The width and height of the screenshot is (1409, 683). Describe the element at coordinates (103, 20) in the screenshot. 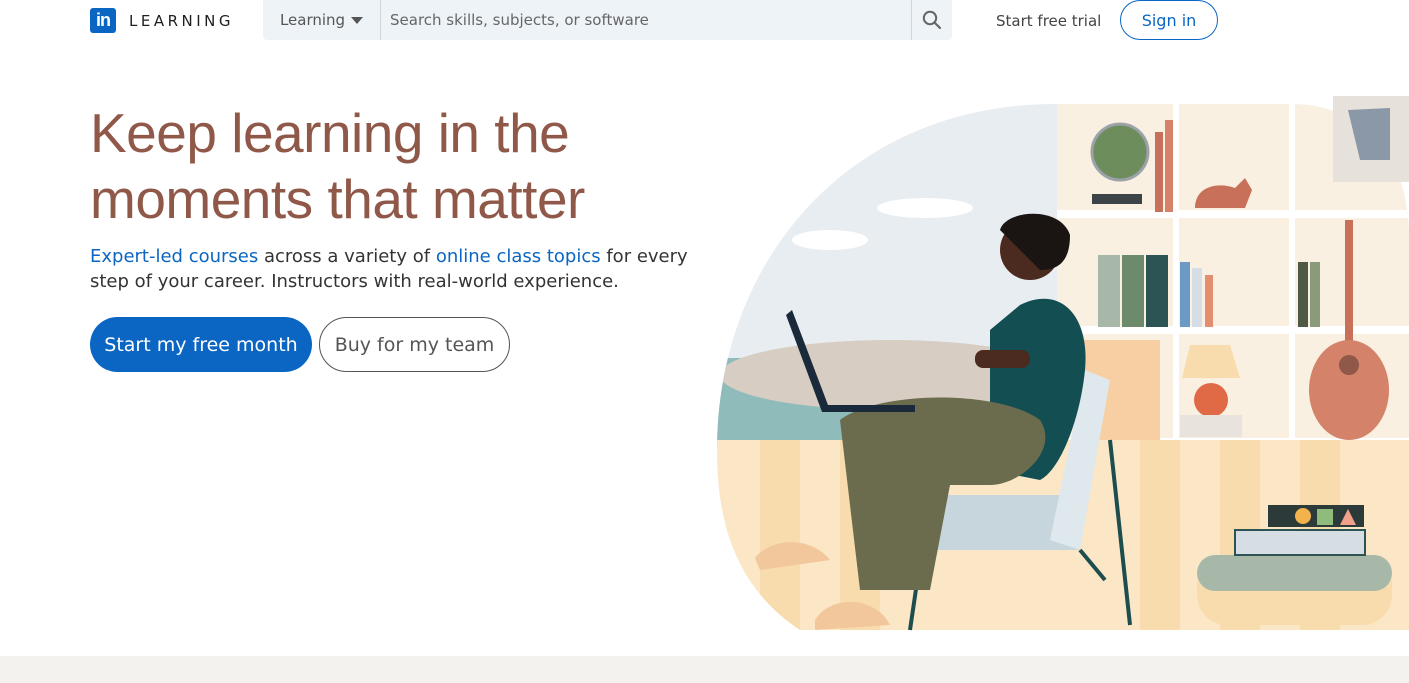

I see `linkedin-icon: in` at that location.